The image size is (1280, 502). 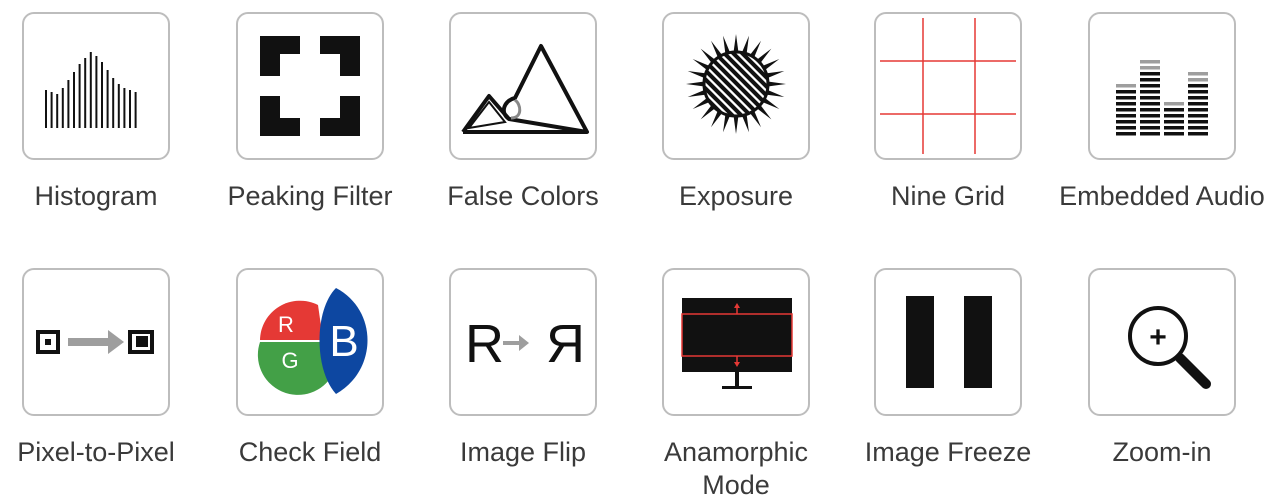 I want to click on anamorphic-mode-label: Anamorphic Mode, so click(x=736, y=468).